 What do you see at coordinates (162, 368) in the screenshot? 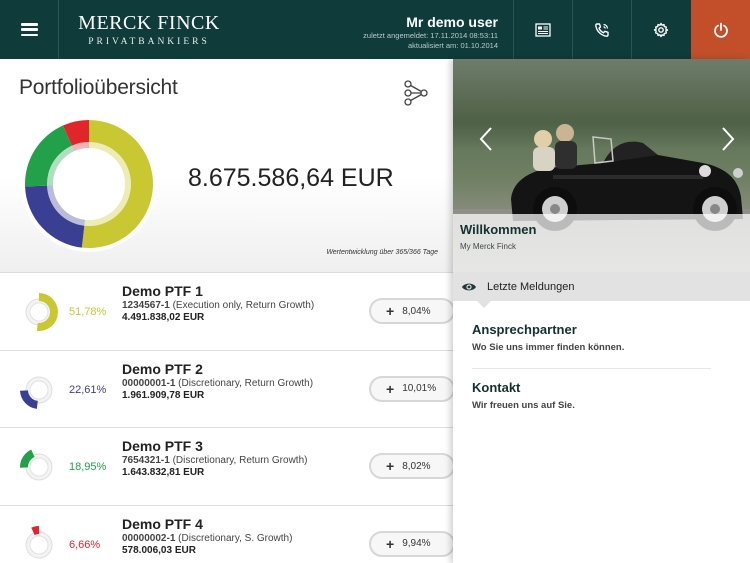
I see `portfolio-name: Demo PTF 2` at bounding box center [162, 368].